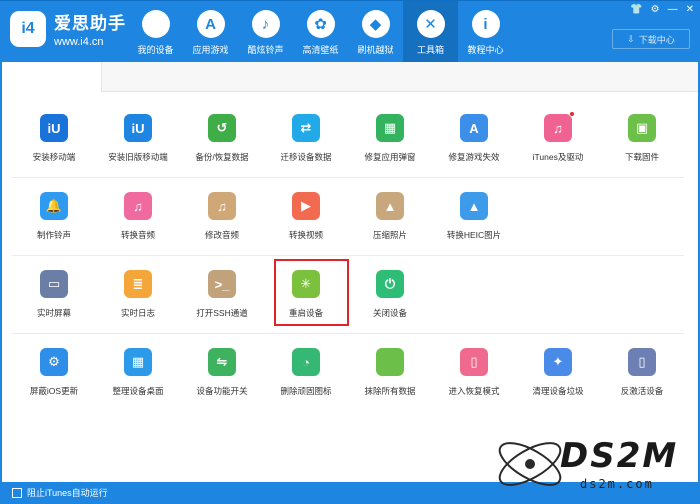 This screenshot has width=700, height=504. Describe the element at coordinates (474, 235) in the screenshot. I see `tool-label: 转换HEIC图片` at that location.